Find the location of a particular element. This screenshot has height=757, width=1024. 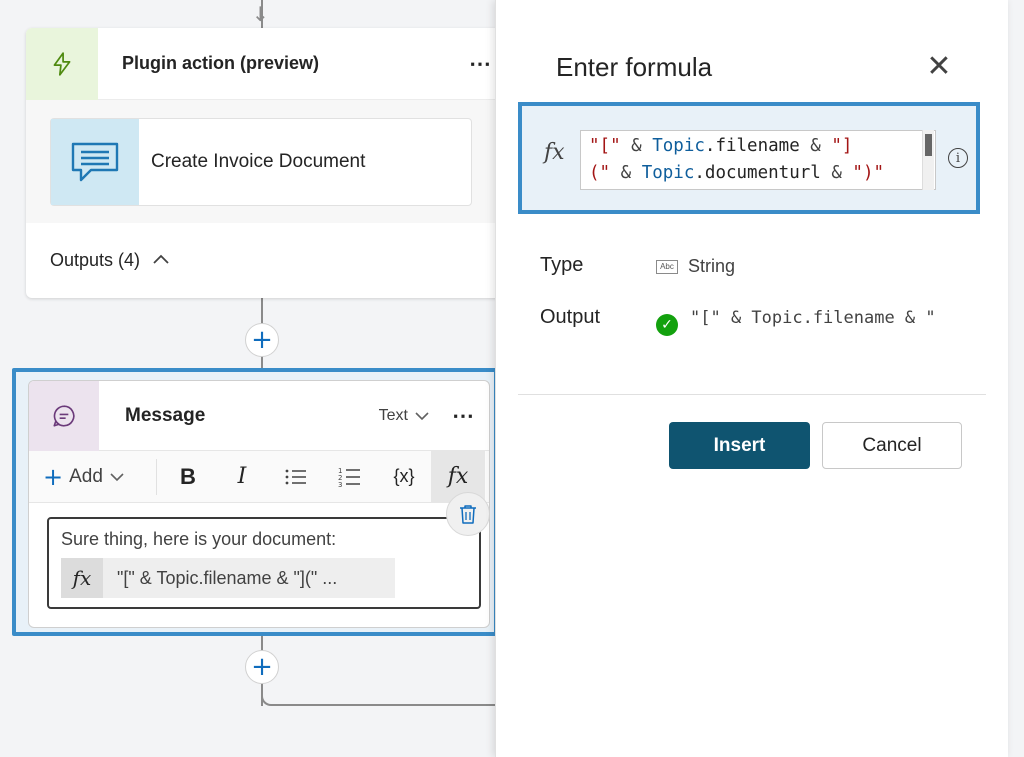

trash-icon is located at coordinates (468, 514).